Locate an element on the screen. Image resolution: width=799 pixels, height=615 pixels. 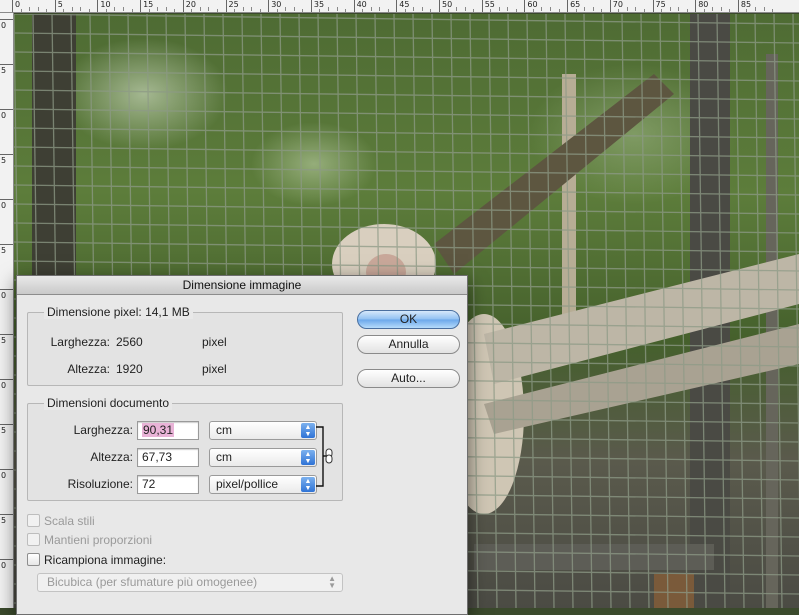
doc-height-field: 67,73 is located at coordinates (168, 457).